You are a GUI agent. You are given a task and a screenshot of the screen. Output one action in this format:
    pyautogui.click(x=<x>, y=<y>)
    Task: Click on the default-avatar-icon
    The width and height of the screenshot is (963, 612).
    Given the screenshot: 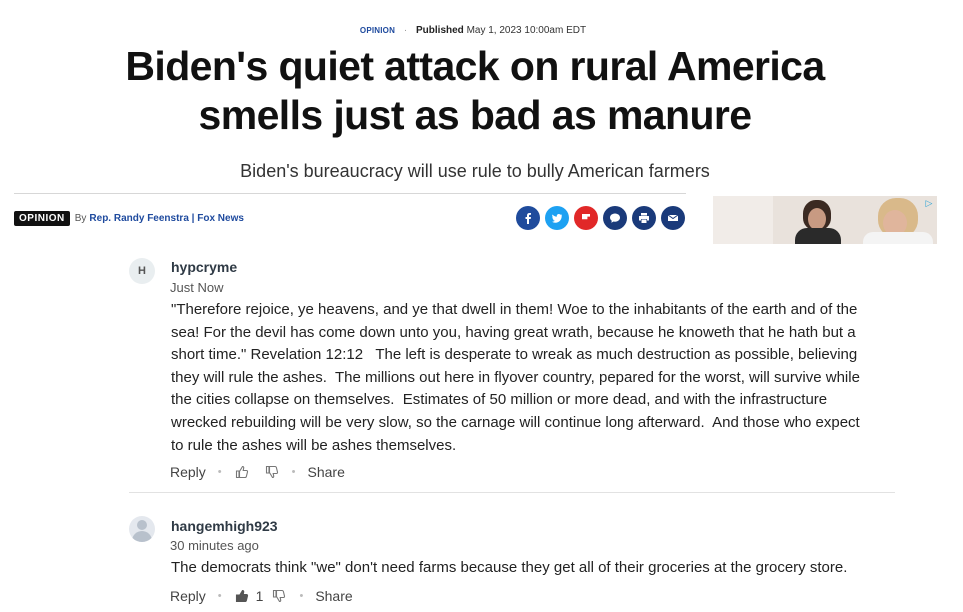 What is the action you would take?
    pyautogui.click(x=142, y=525)
    